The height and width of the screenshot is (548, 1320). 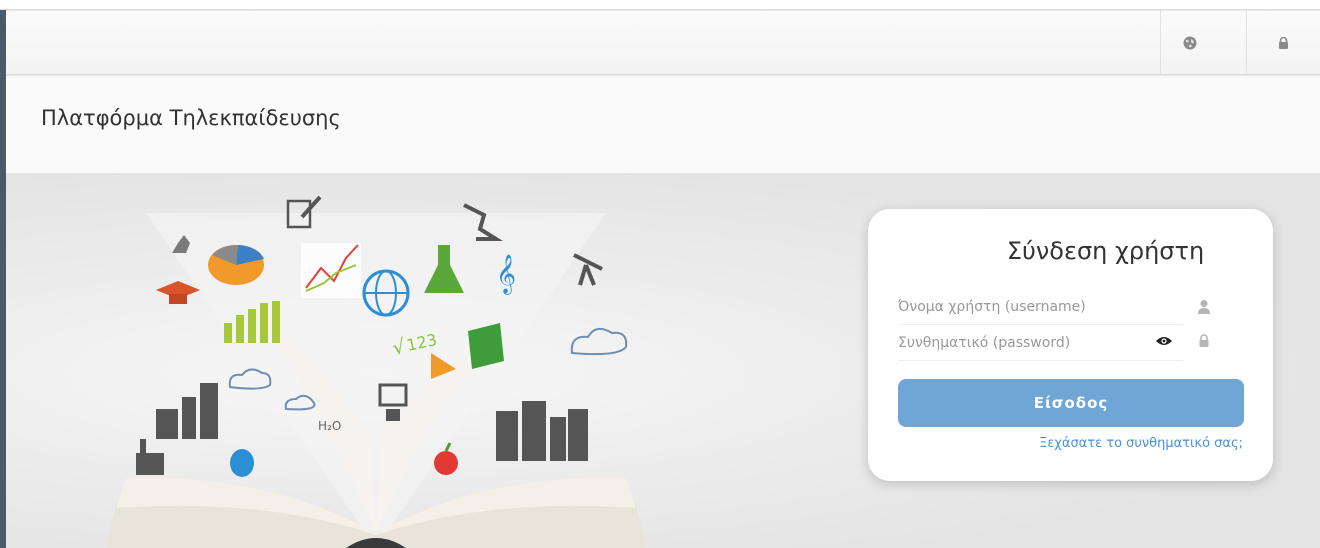 I want to click on eye-icon, so click(x=1164, y=341).